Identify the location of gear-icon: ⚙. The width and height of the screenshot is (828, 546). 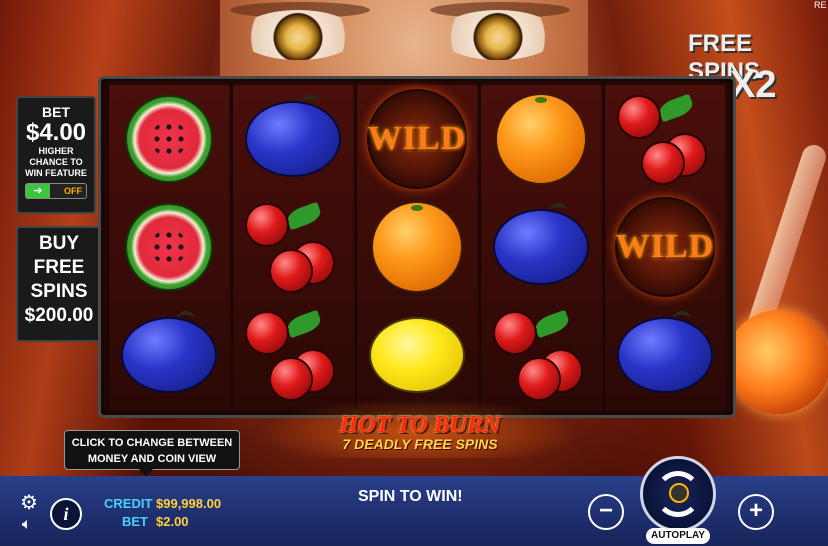
(29, 502).